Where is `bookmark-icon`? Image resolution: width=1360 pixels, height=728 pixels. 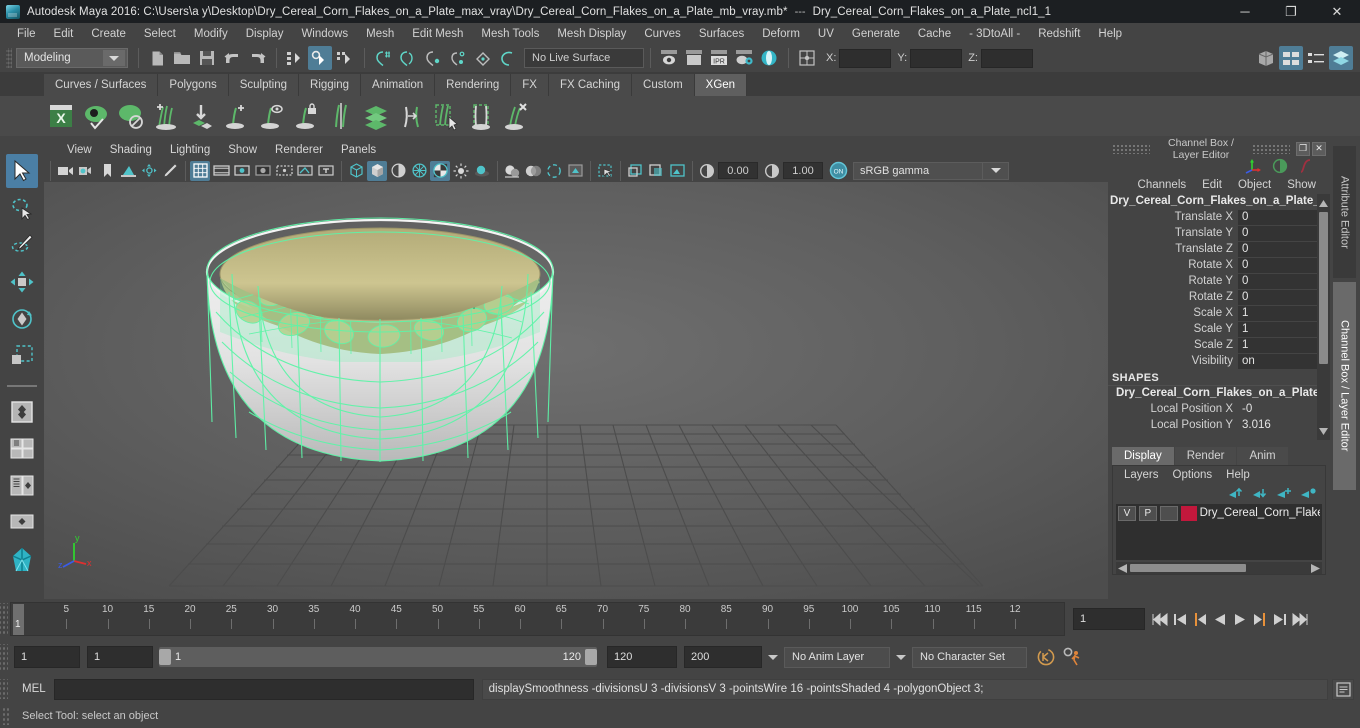 bookmark-icon is located at coordinates (107, 171).